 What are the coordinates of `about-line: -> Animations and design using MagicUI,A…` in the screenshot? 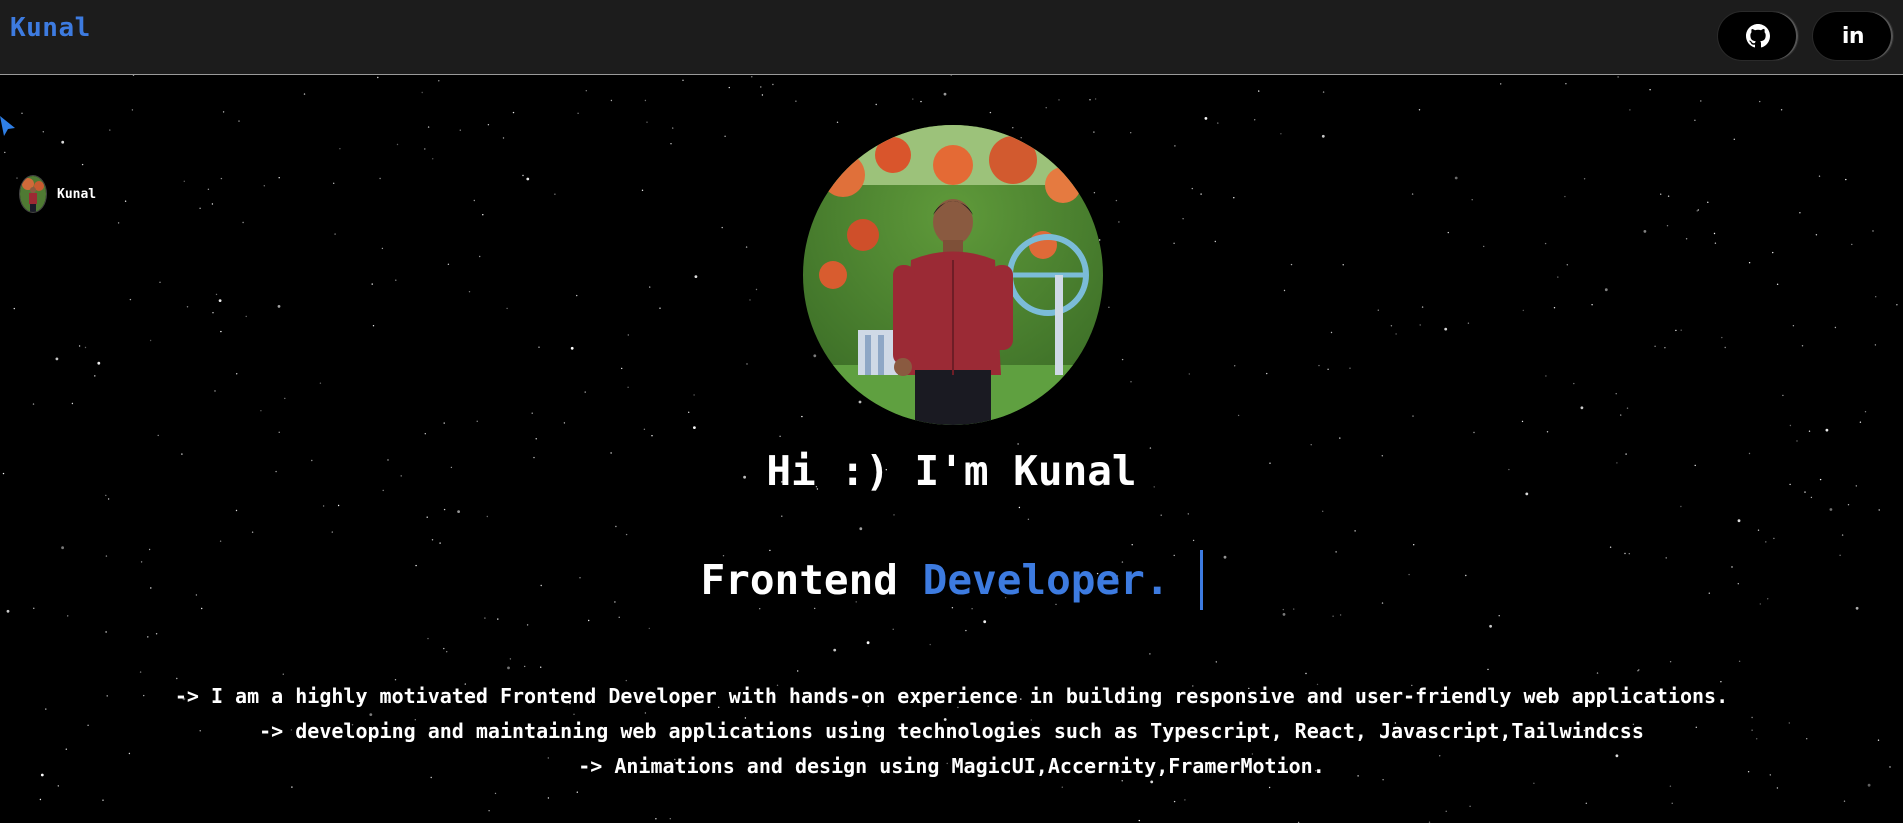 It's located at (951, 766).